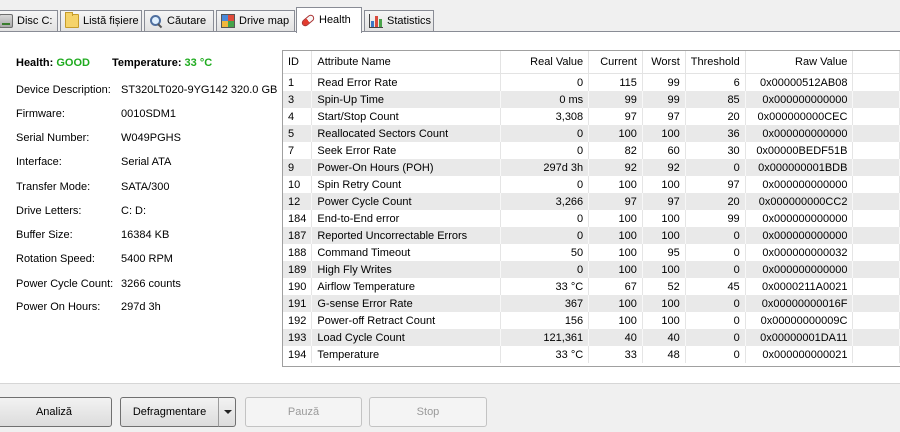 The height and width of the screenshot is (432, 900). I want to click on cell-attribute-name: G-sense Error Rate, so click(406, 303).